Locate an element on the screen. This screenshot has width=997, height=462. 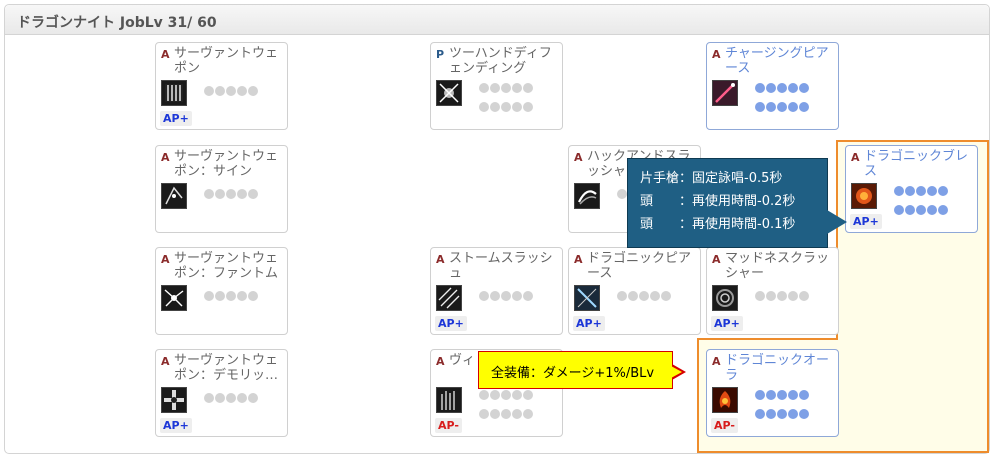
skill-card: A サーヴァントウェポン：ファントム is located at coordinates (221, 291).